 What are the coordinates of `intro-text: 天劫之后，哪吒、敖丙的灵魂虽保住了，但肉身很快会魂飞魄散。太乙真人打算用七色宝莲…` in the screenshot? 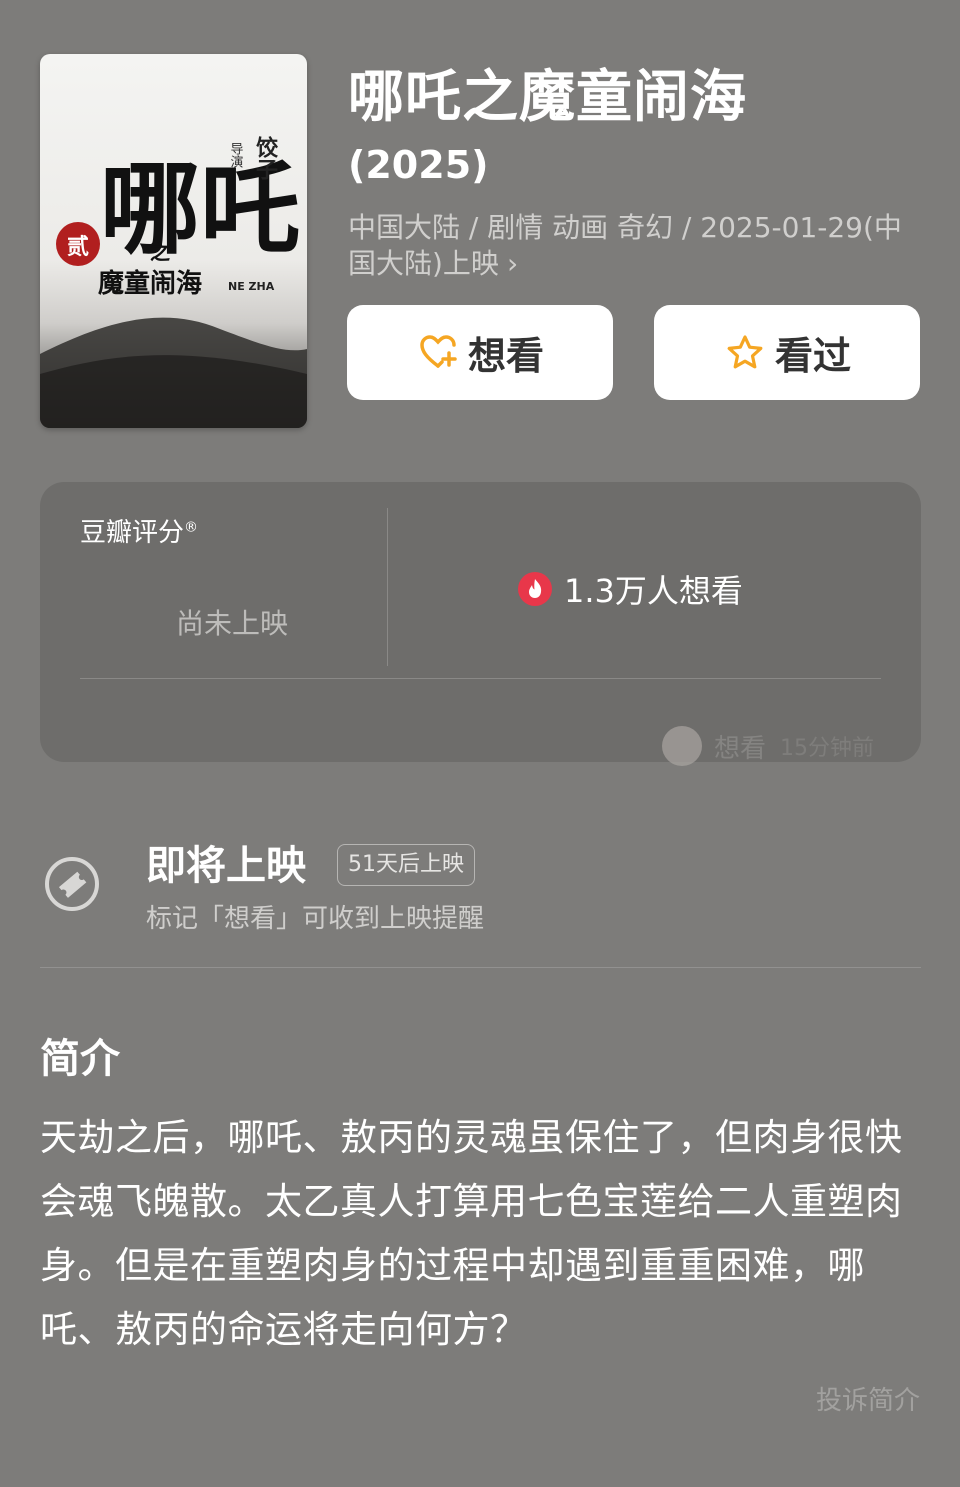 It's located at (471, 1233).